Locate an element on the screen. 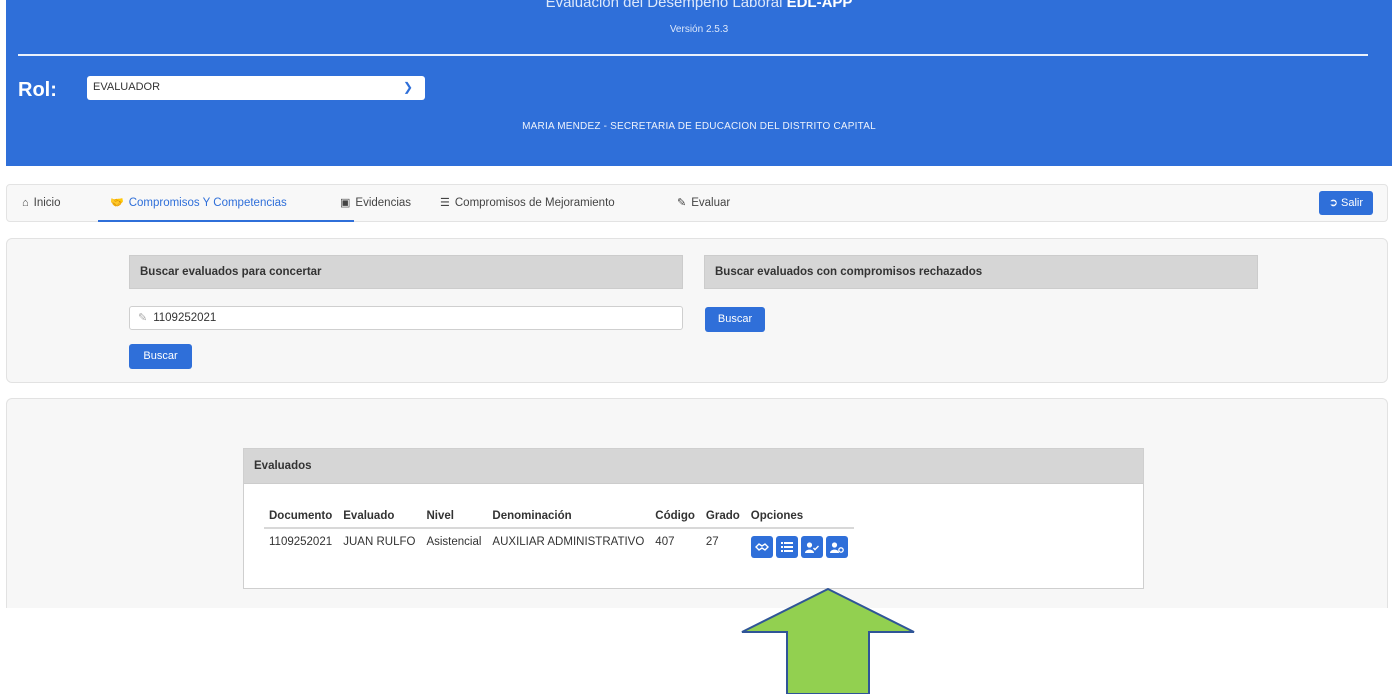 The height and width of the screenshot is (694, 1394). column-header: Documento is located at coordinates (301, 518).